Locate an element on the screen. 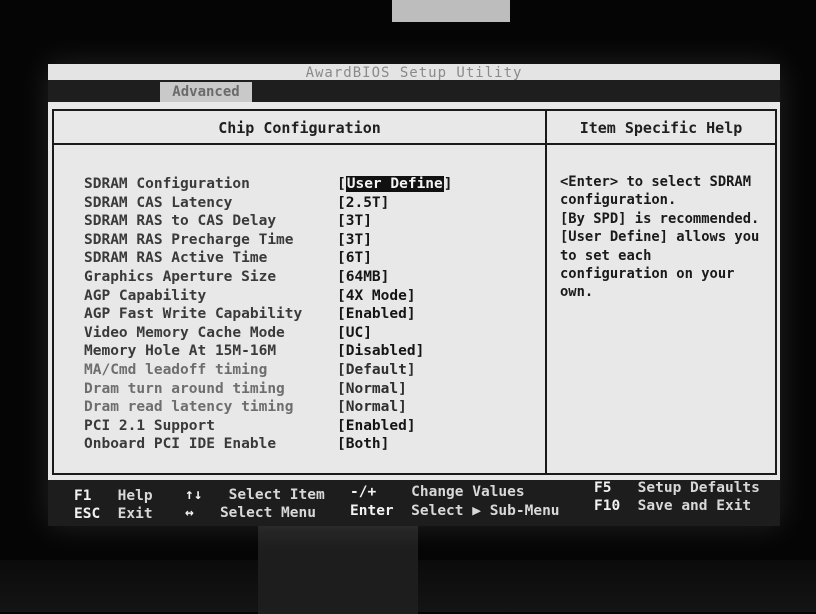 Image resolution: width=816 pixels, height=614 pixels. setting-label: SDRAM Configuration is located at coordinates (167, 184).